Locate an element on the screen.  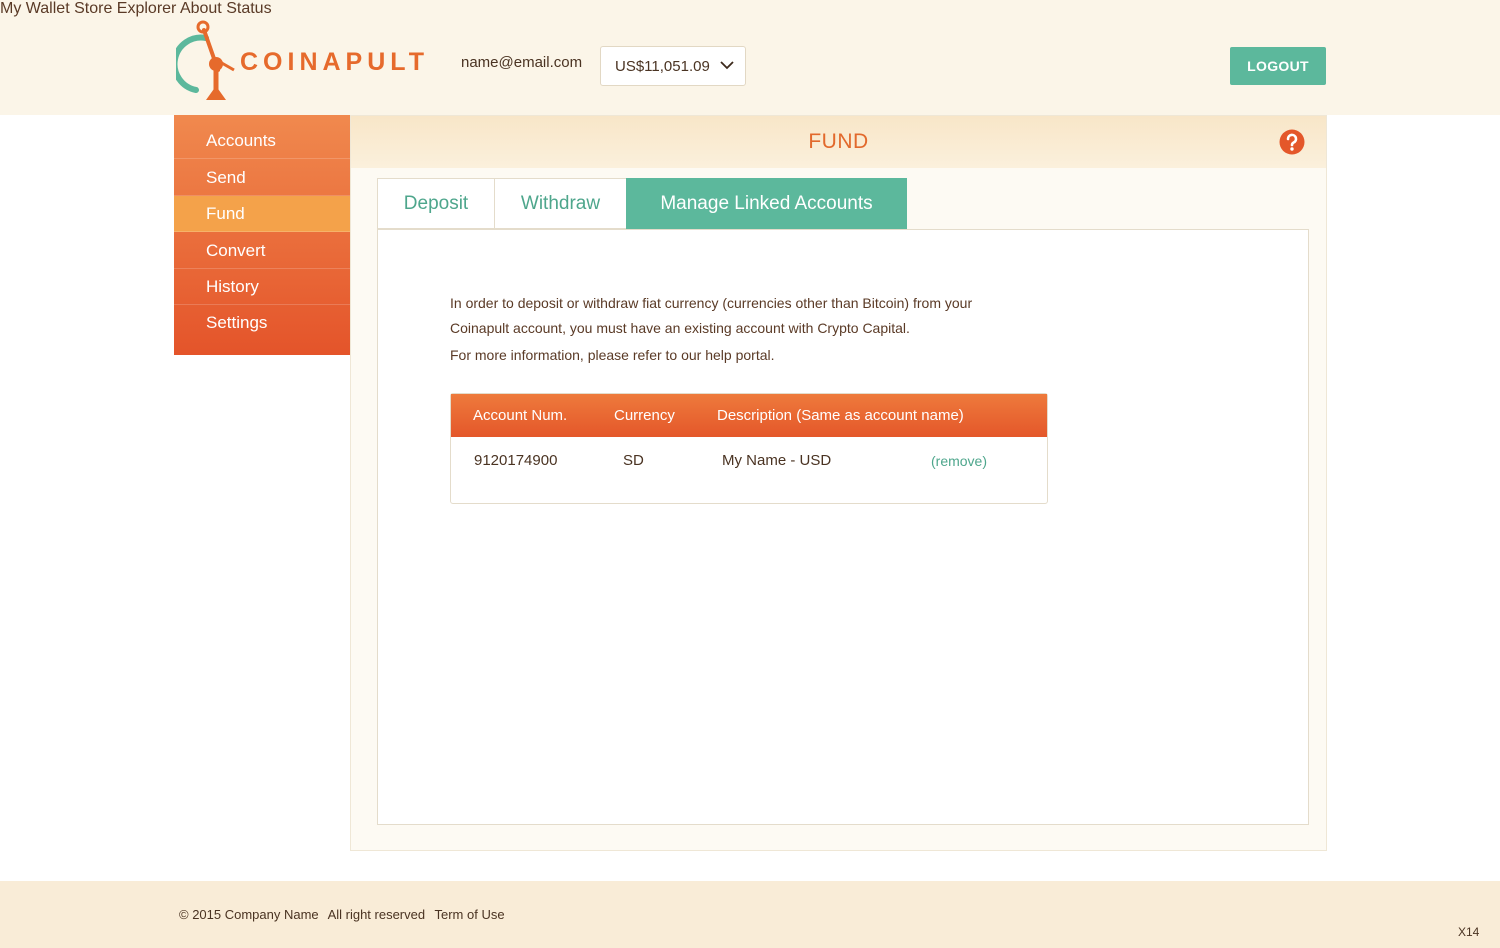
tab-manage-linked-accounts: Manage Linked Accounts is located at coordinates (766, 203).